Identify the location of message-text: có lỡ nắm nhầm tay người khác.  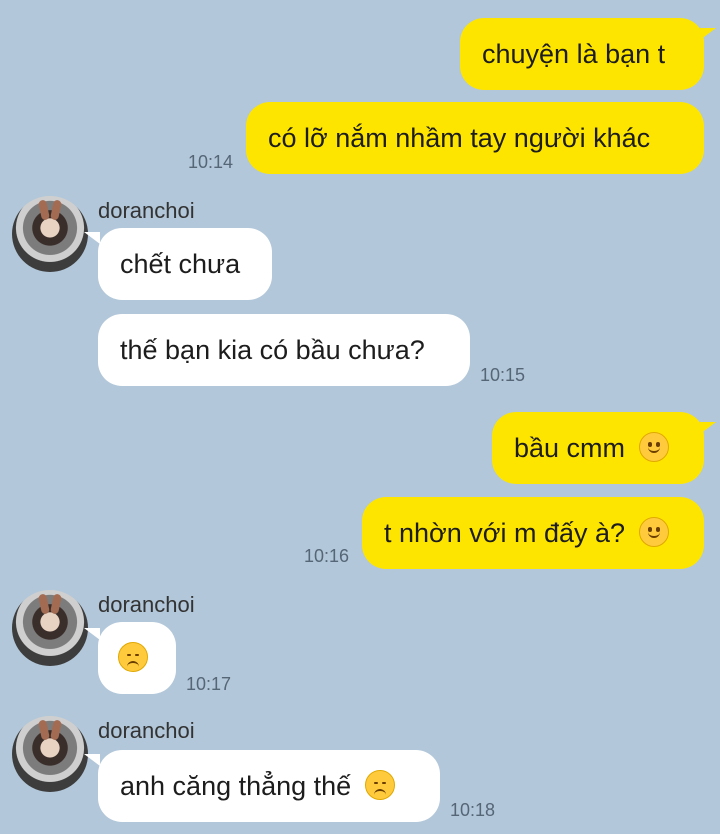
(459, 138).